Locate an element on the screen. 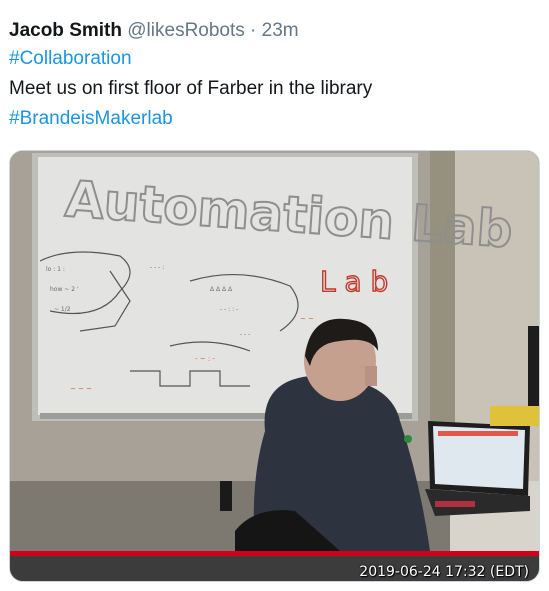 Image resolution: width=549 pixels, height=591 pixels. author-name: Jacob Smith is located at coordinates (65, 30).